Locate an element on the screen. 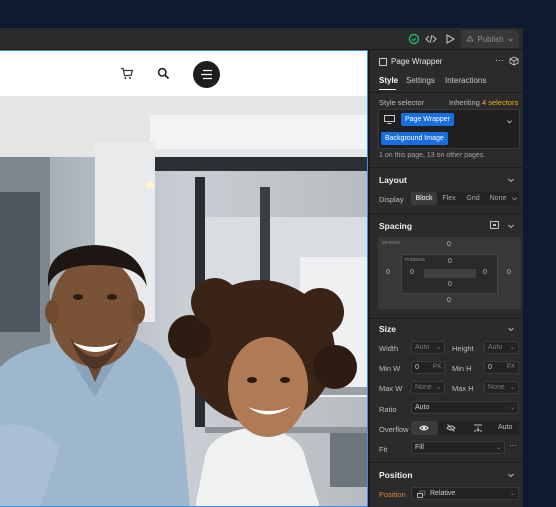 This screenshot has height=507, width=556. fit-label: Fit is located at coordinates (383, 449).